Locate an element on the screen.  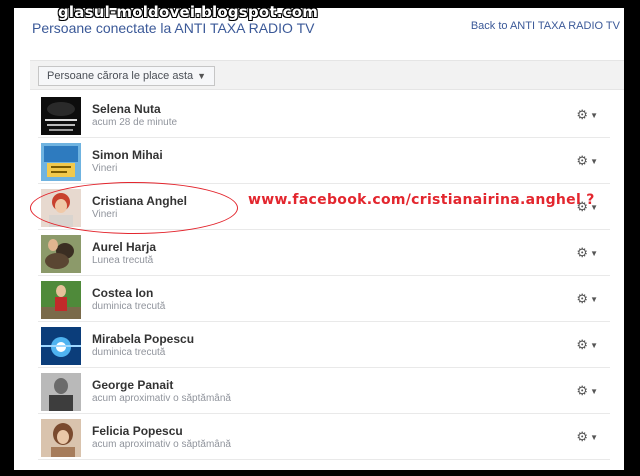
watermark-text: glasul-moldovei.blogspot.com is located at coordinates (188, 12).